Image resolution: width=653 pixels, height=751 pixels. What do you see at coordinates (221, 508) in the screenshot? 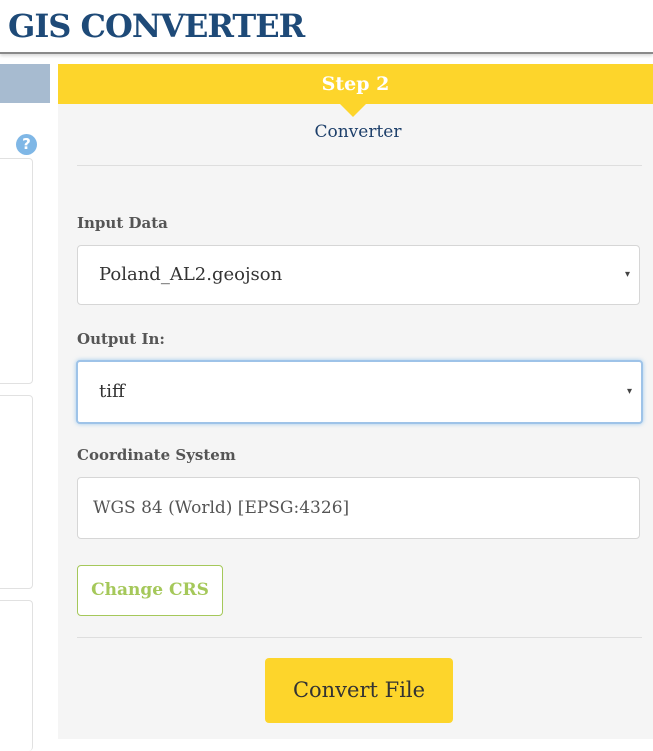
I see `coordinate-system-value: WGS 84 (World) [EPSG:4326]` at bounding box center [221, 508].